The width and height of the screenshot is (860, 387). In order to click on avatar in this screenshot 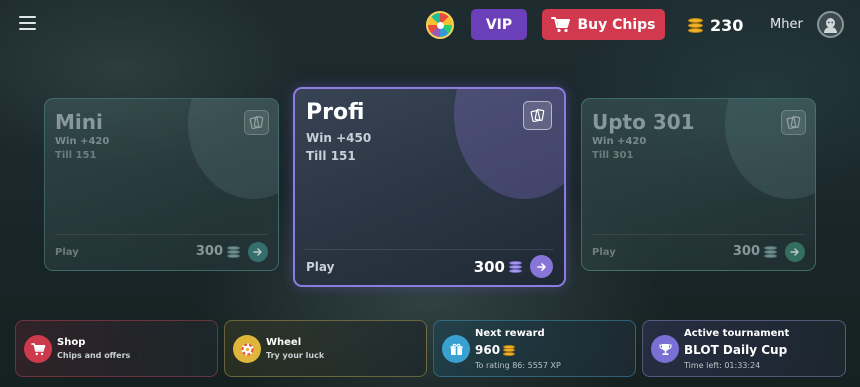, I will do `click(830, 24)`.